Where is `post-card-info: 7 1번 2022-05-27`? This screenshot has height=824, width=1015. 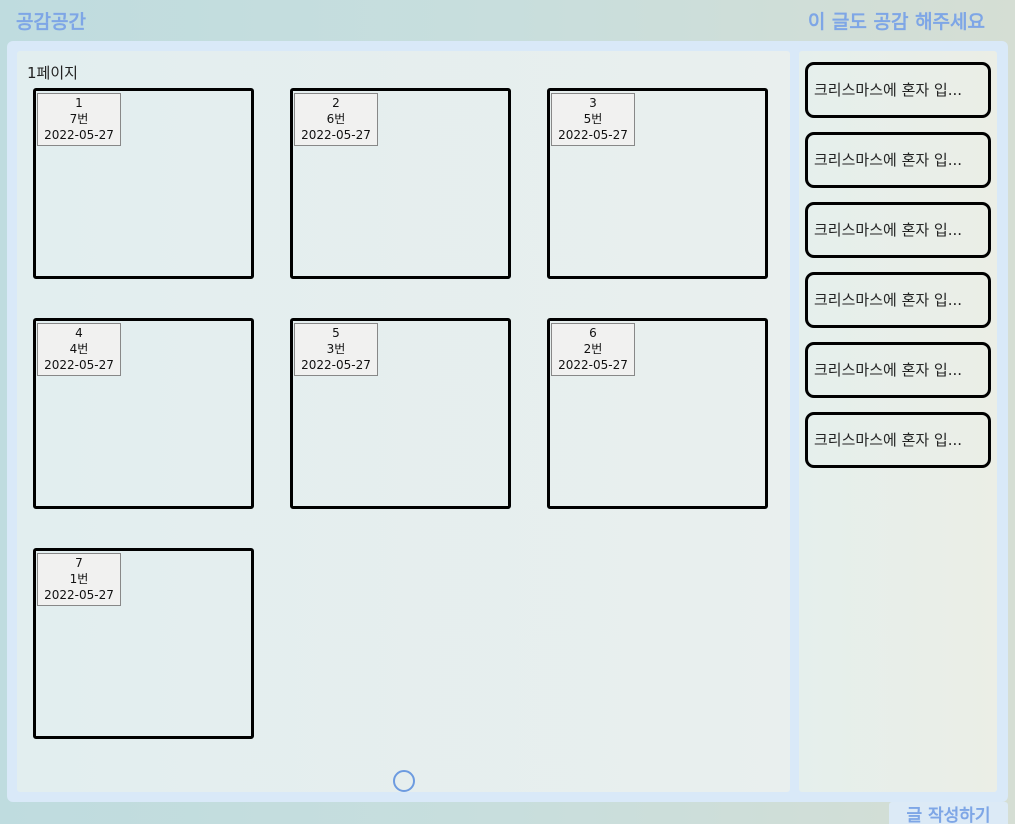 post-card-info: 7 1번 2022-05-27 is located at coordinates (79, 579).